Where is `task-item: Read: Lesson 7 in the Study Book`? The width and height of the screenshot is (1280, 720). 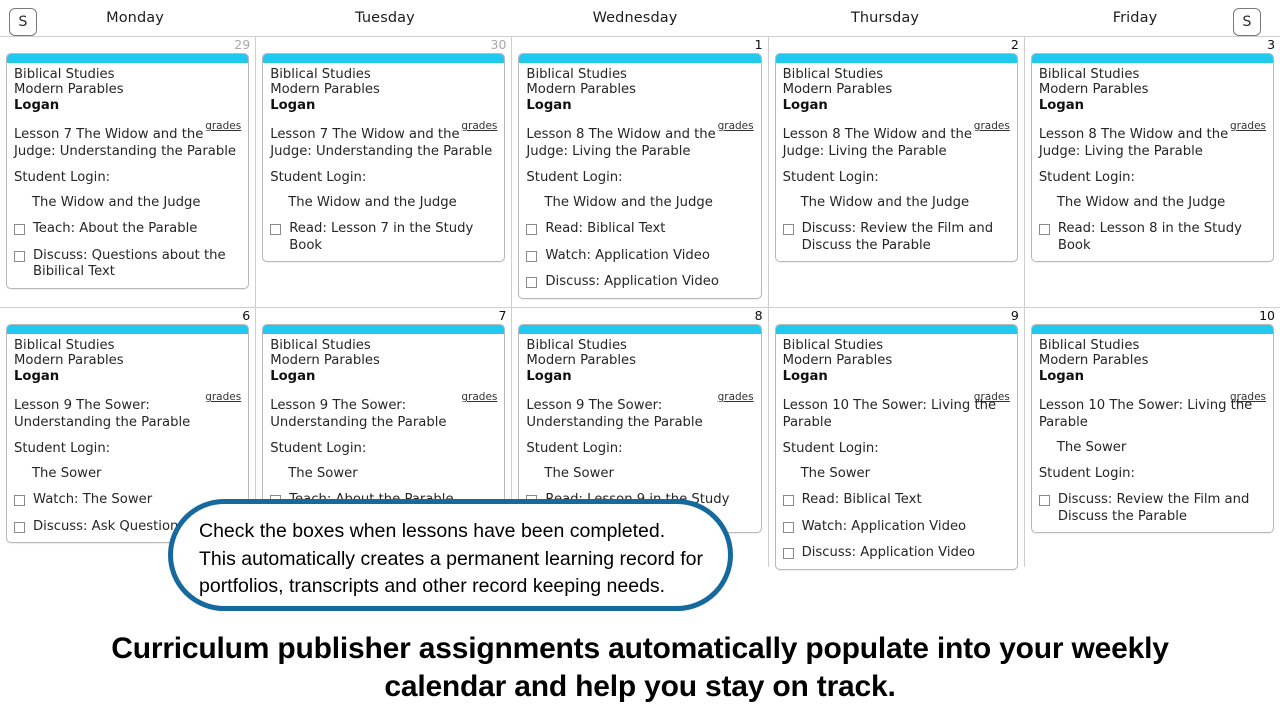 task-item: Read: Lesson 7 in the Study Book is located at coordinates (383, 237).